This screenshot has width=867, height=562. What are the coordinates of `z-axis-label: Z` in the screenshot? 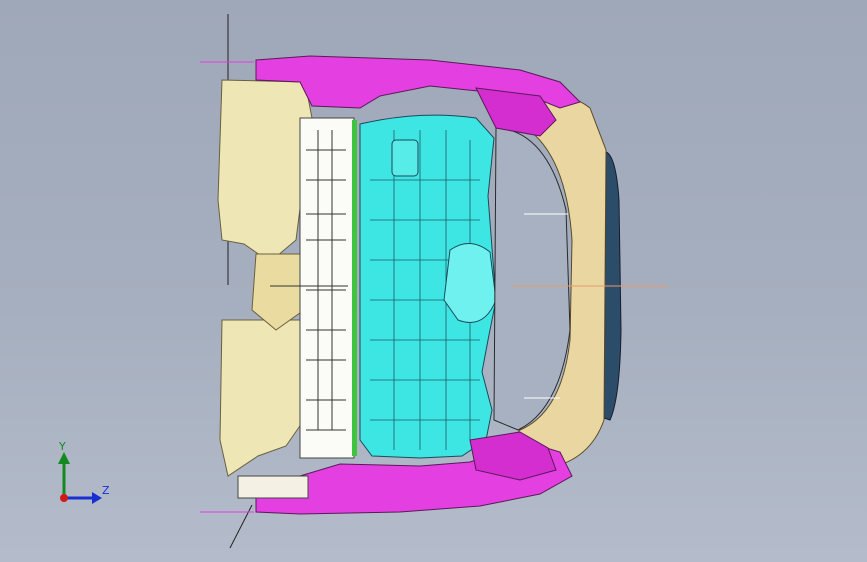 It's located at (106, 490).